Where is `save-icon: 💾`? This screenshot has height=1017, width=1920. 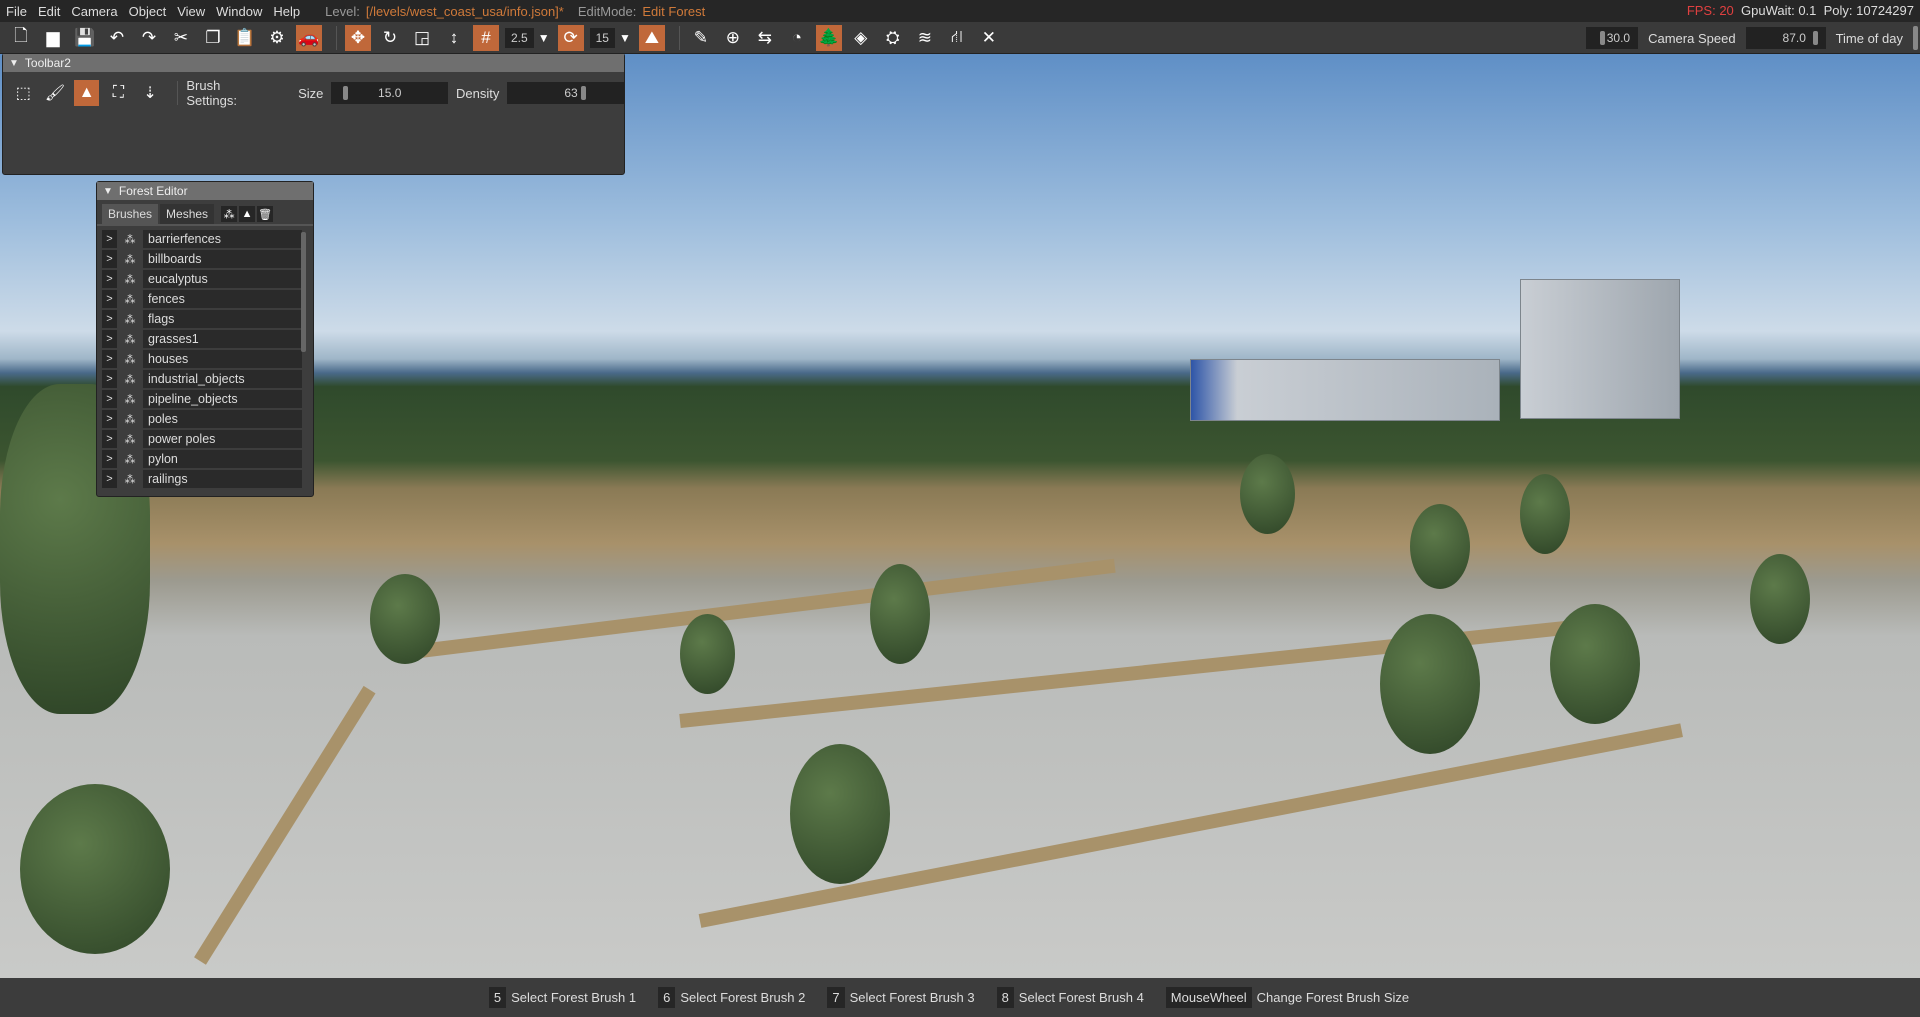 save-icon: 💾 is located at coordinates (85, 38).